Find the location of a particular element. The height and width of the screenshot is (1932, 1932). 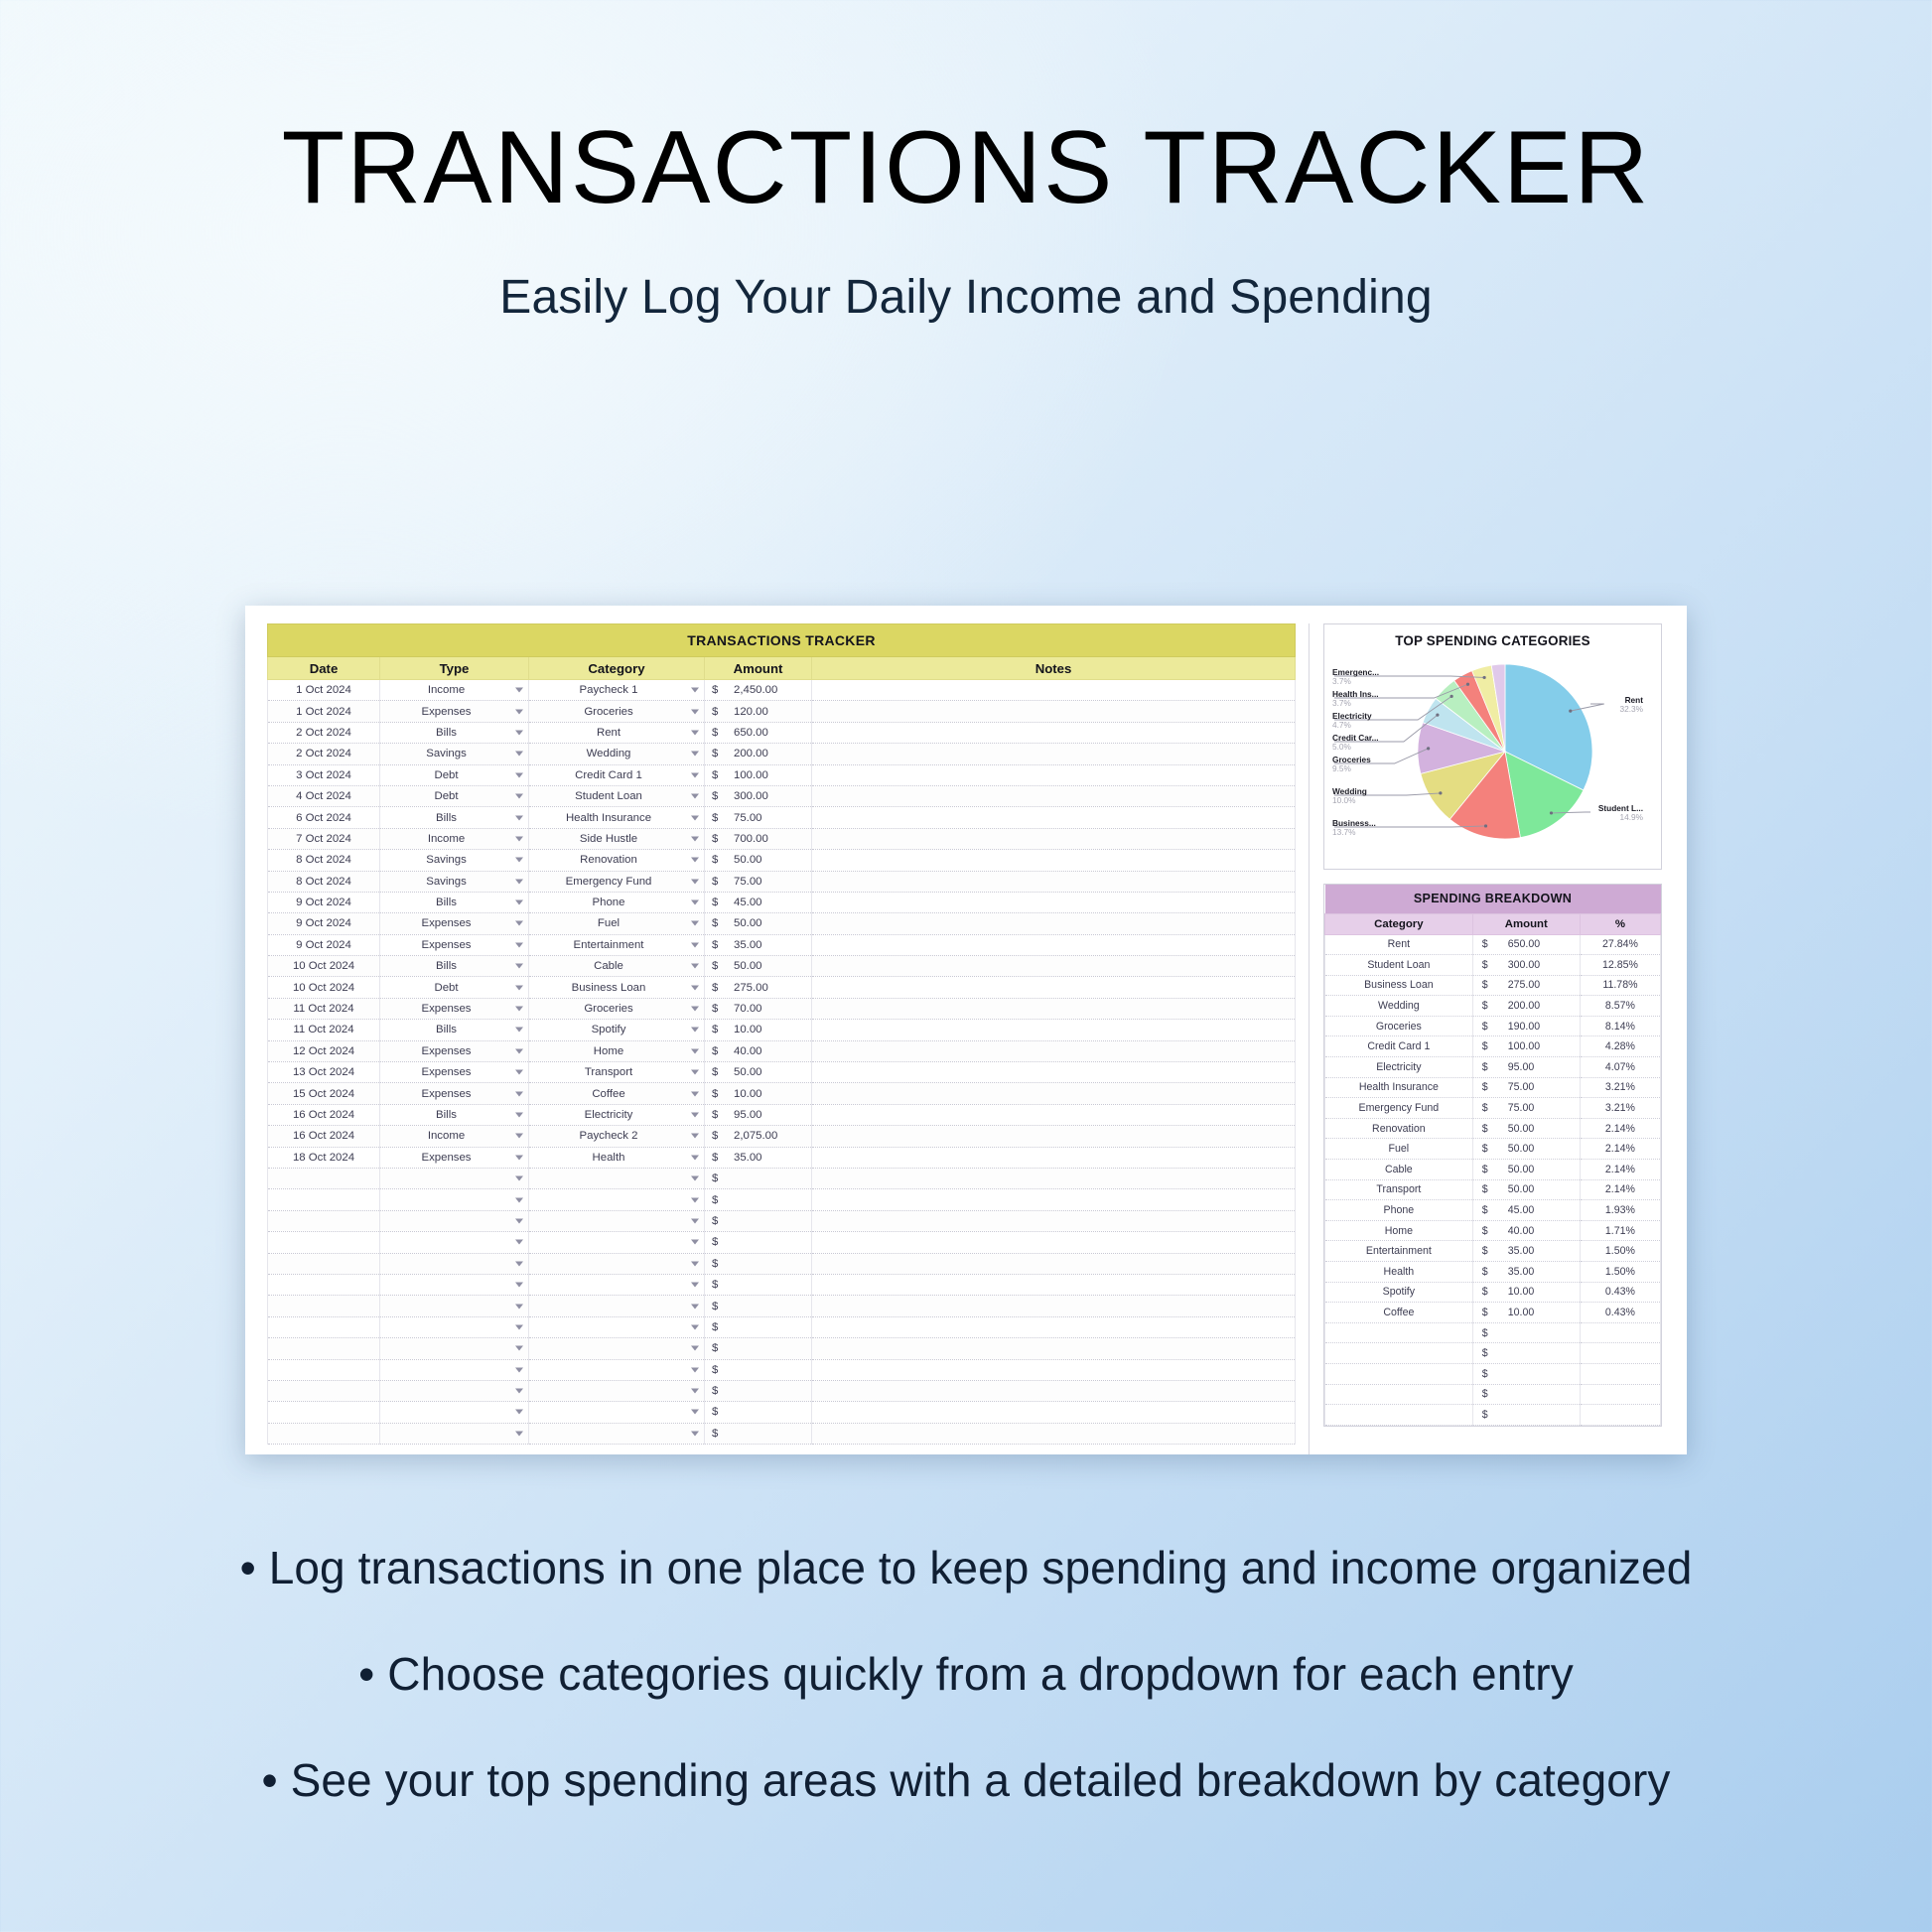

cell-date: 15 Oct 2024 is located at coordinates (324, 1093).